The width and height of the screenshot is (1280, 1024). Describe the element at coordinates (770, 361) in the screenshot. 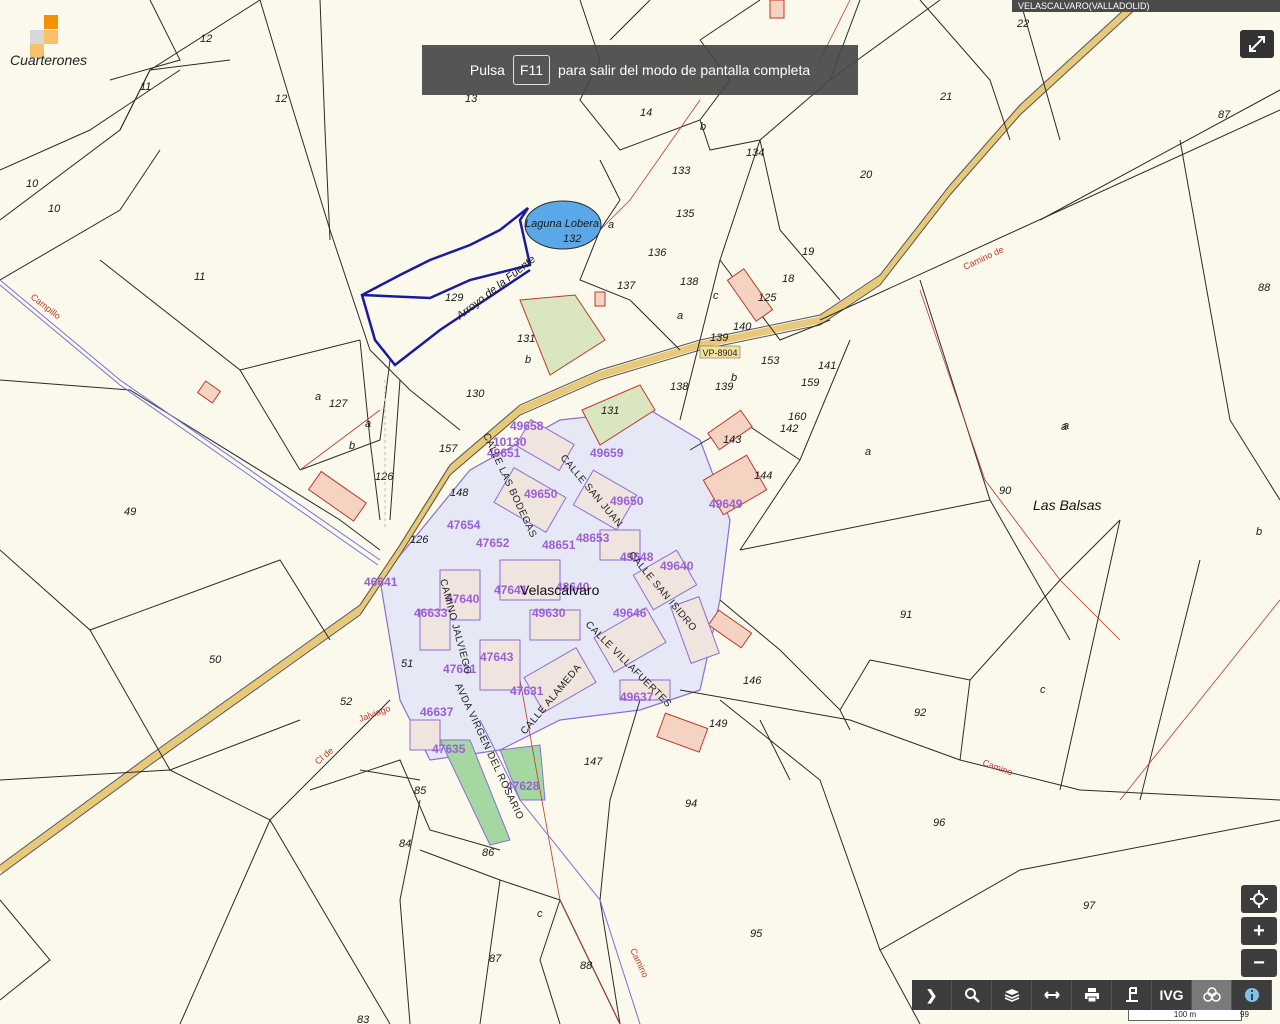

I see `parcel-label-27: 153` at that location.